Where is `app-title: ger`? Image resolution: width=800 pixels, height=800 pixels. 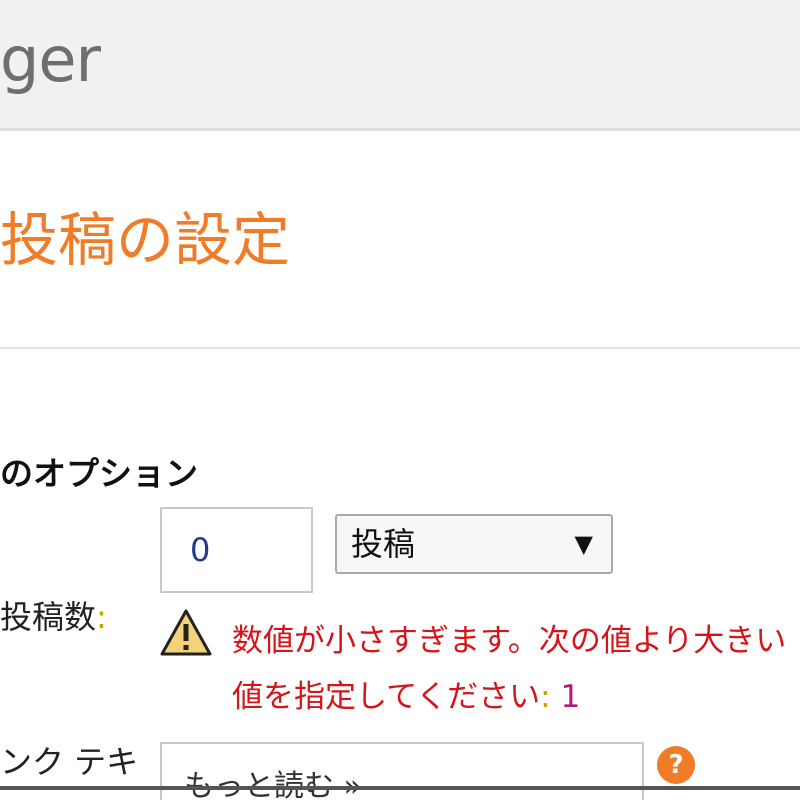 app-title: ger is located at coordinates (50, 59).